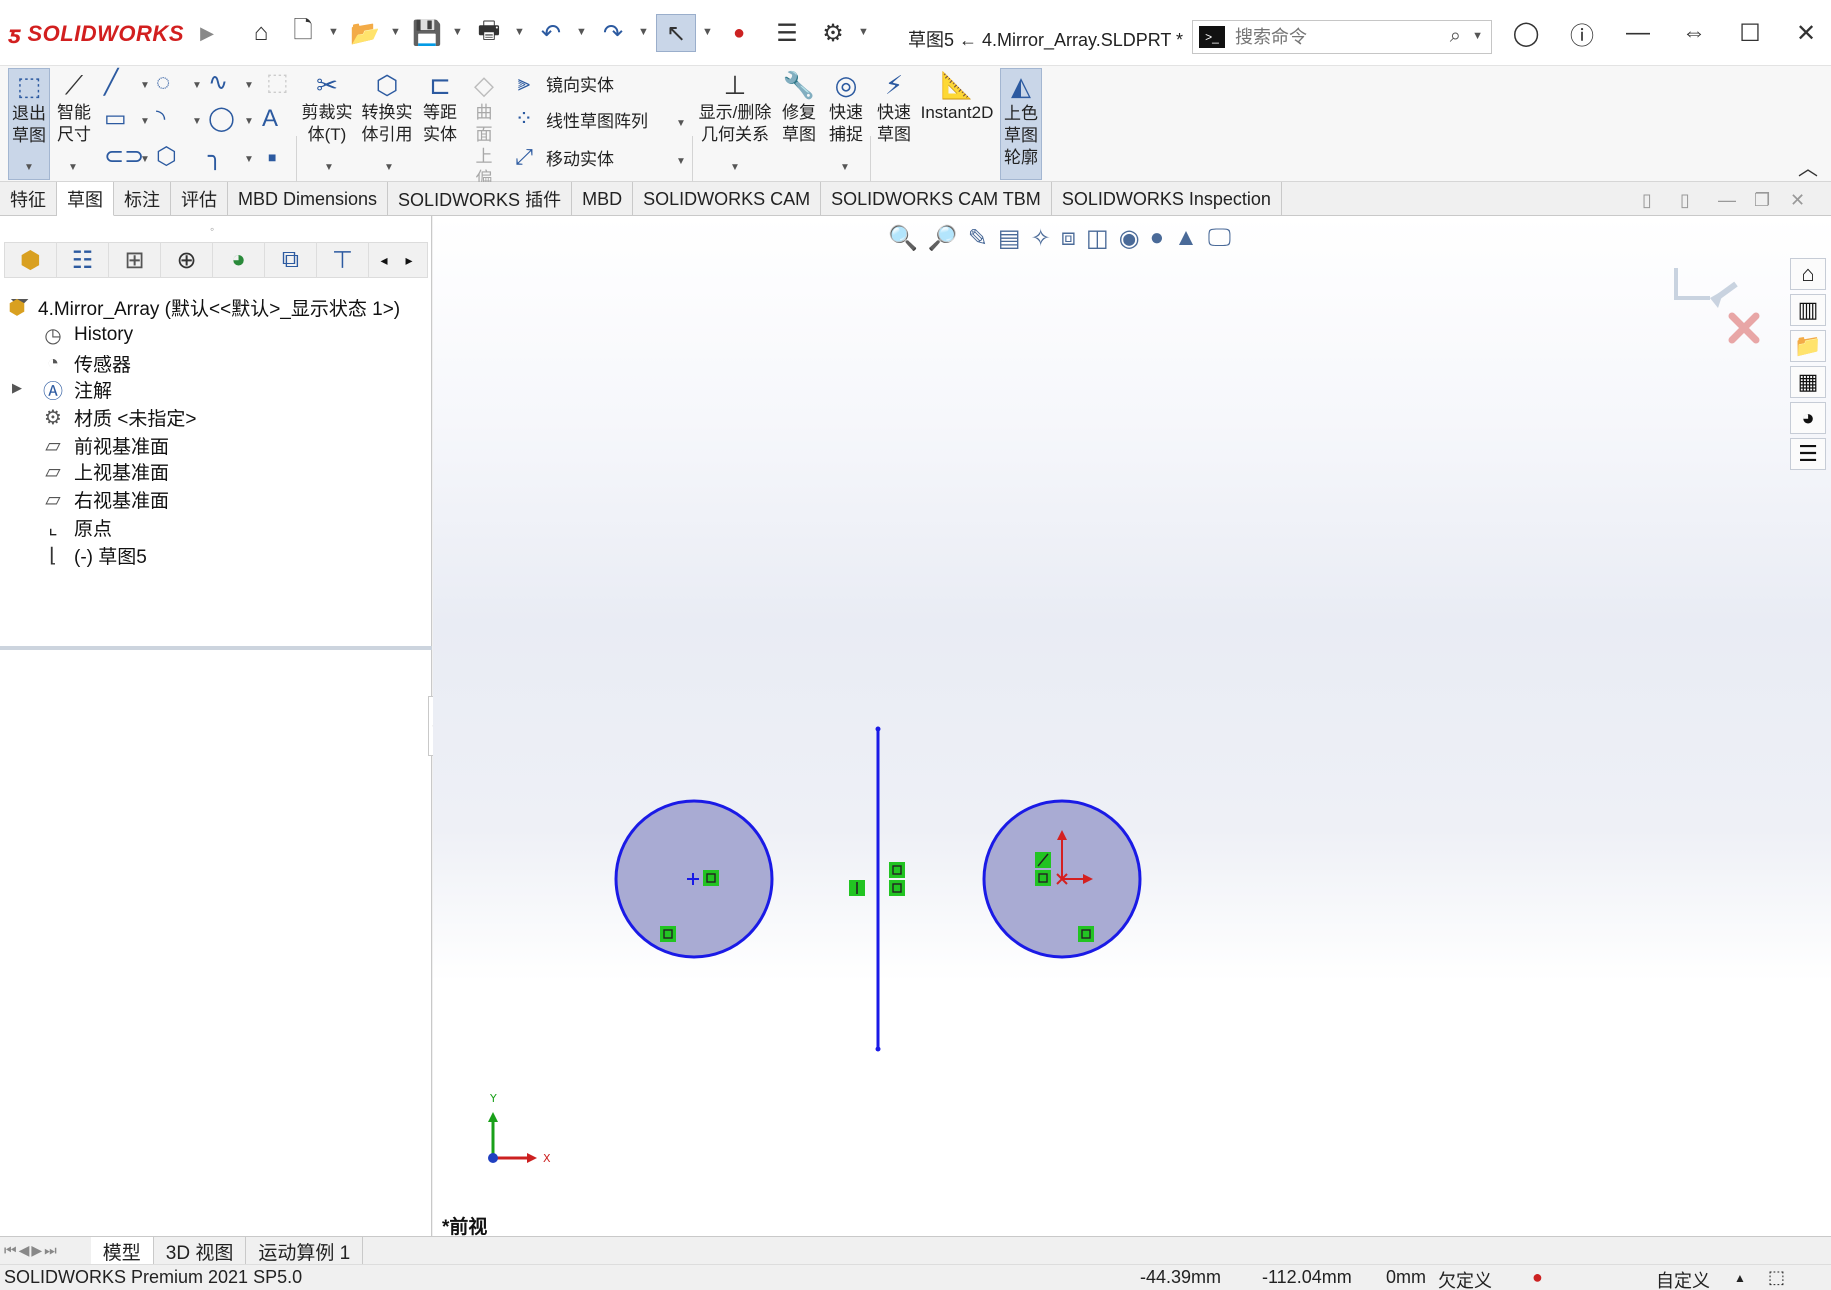  I want to click on tab-model: 模型, so click(122, 1251).